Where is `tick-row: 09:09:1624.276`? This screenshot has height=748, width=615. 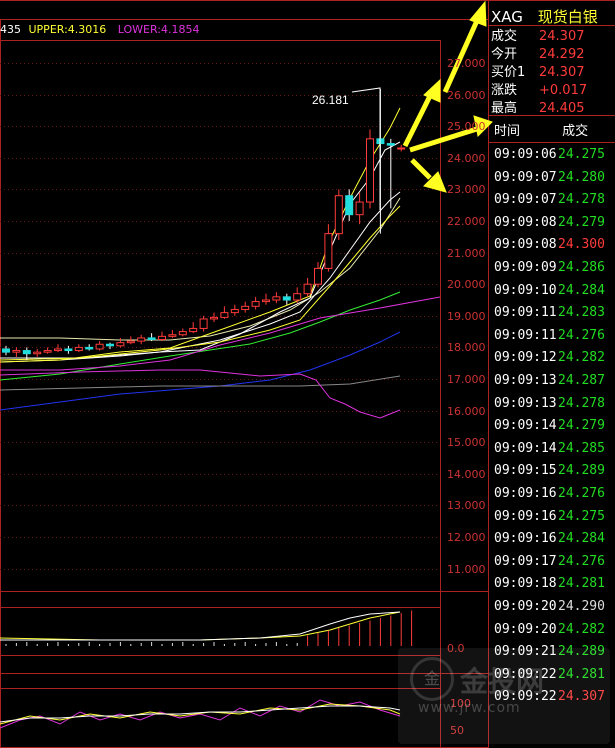
tick-row: 09:09:1624.276 is located at coordinates (549, 494).